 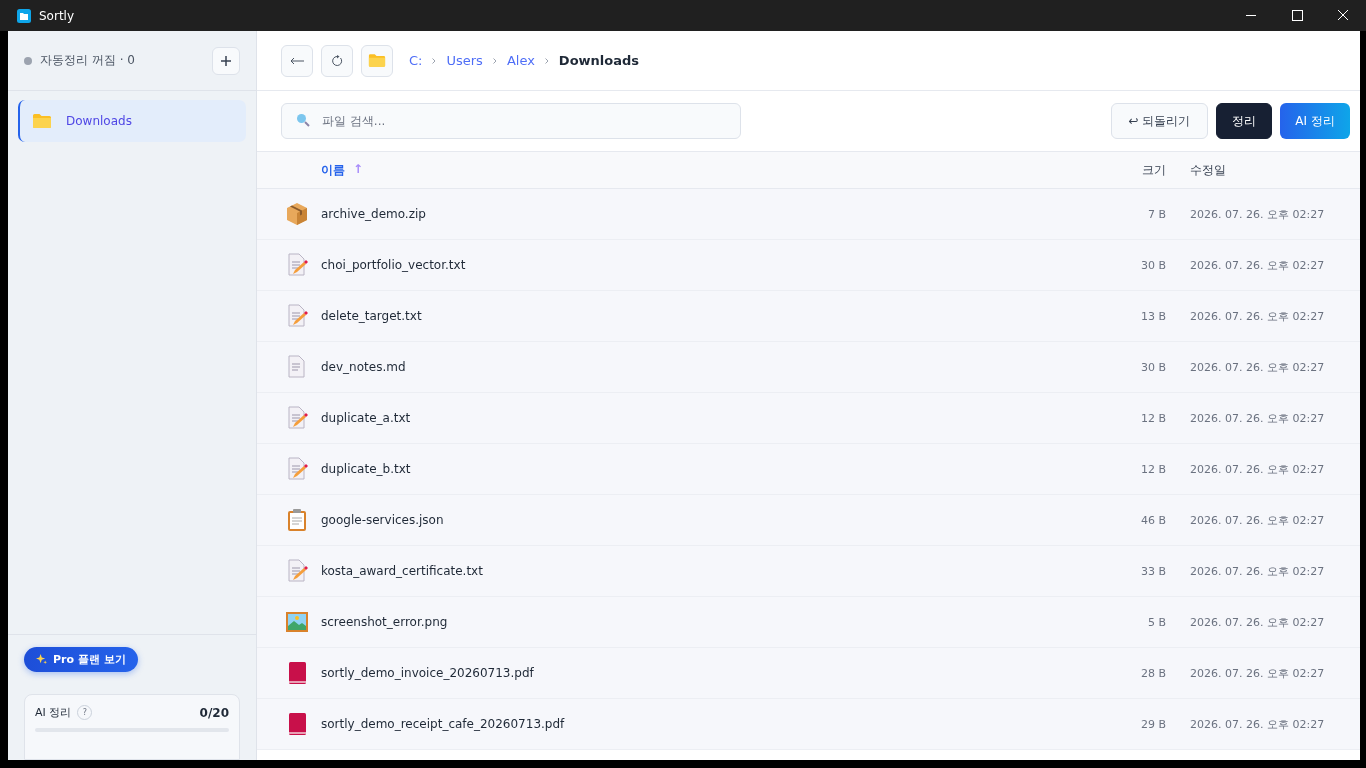 I want to click on file-name: archive_demo.zip, so click(x=373, y=214).